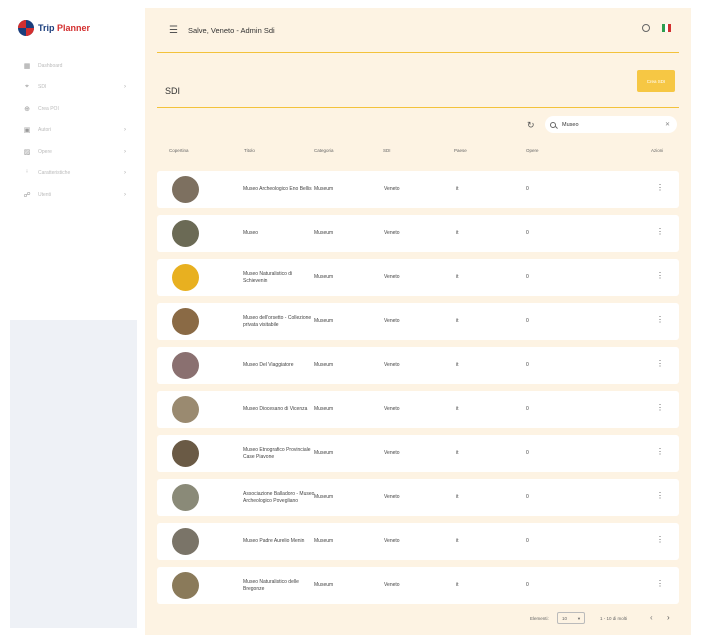  Describe the element at coordinates (418, 107) in the screenshot. I see `title-divider` at that location.